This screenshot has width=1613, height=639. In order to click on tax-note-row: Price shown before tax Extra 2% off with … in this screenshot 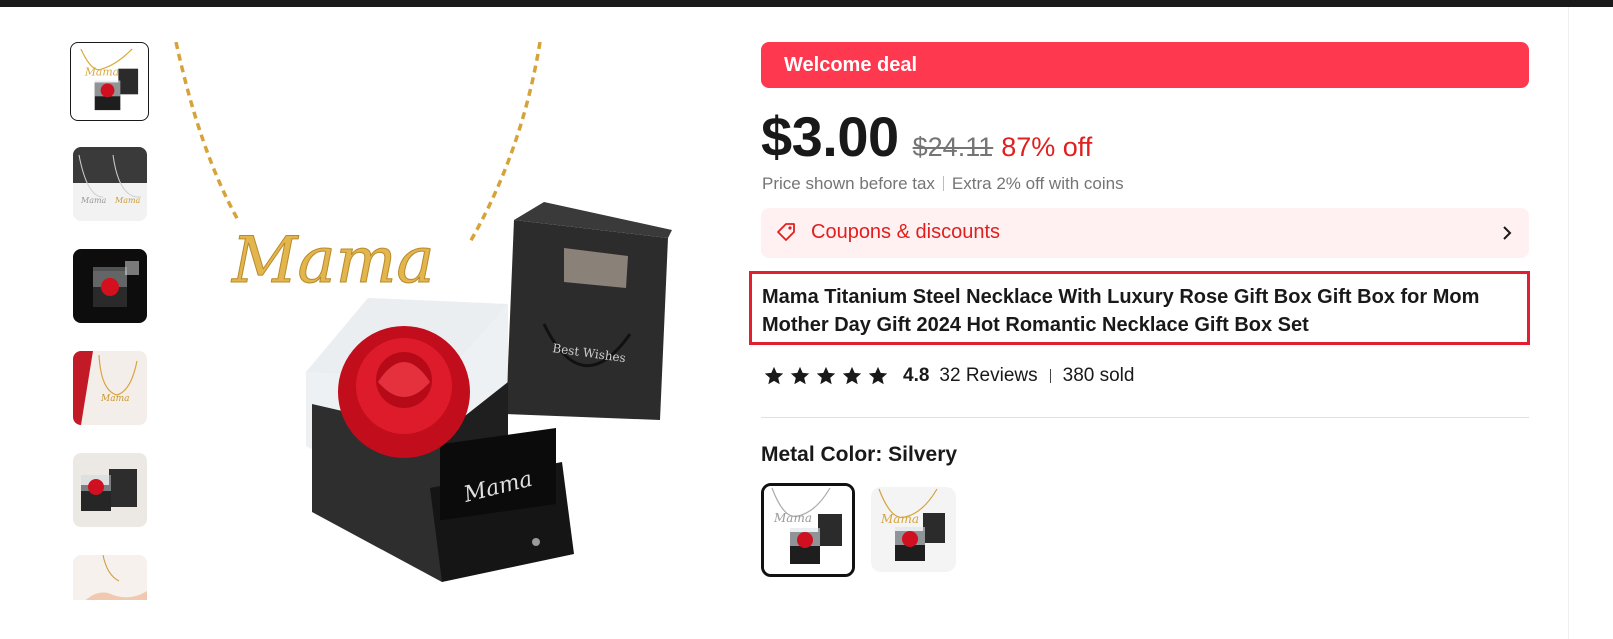, I will do `click(943, 184)`.